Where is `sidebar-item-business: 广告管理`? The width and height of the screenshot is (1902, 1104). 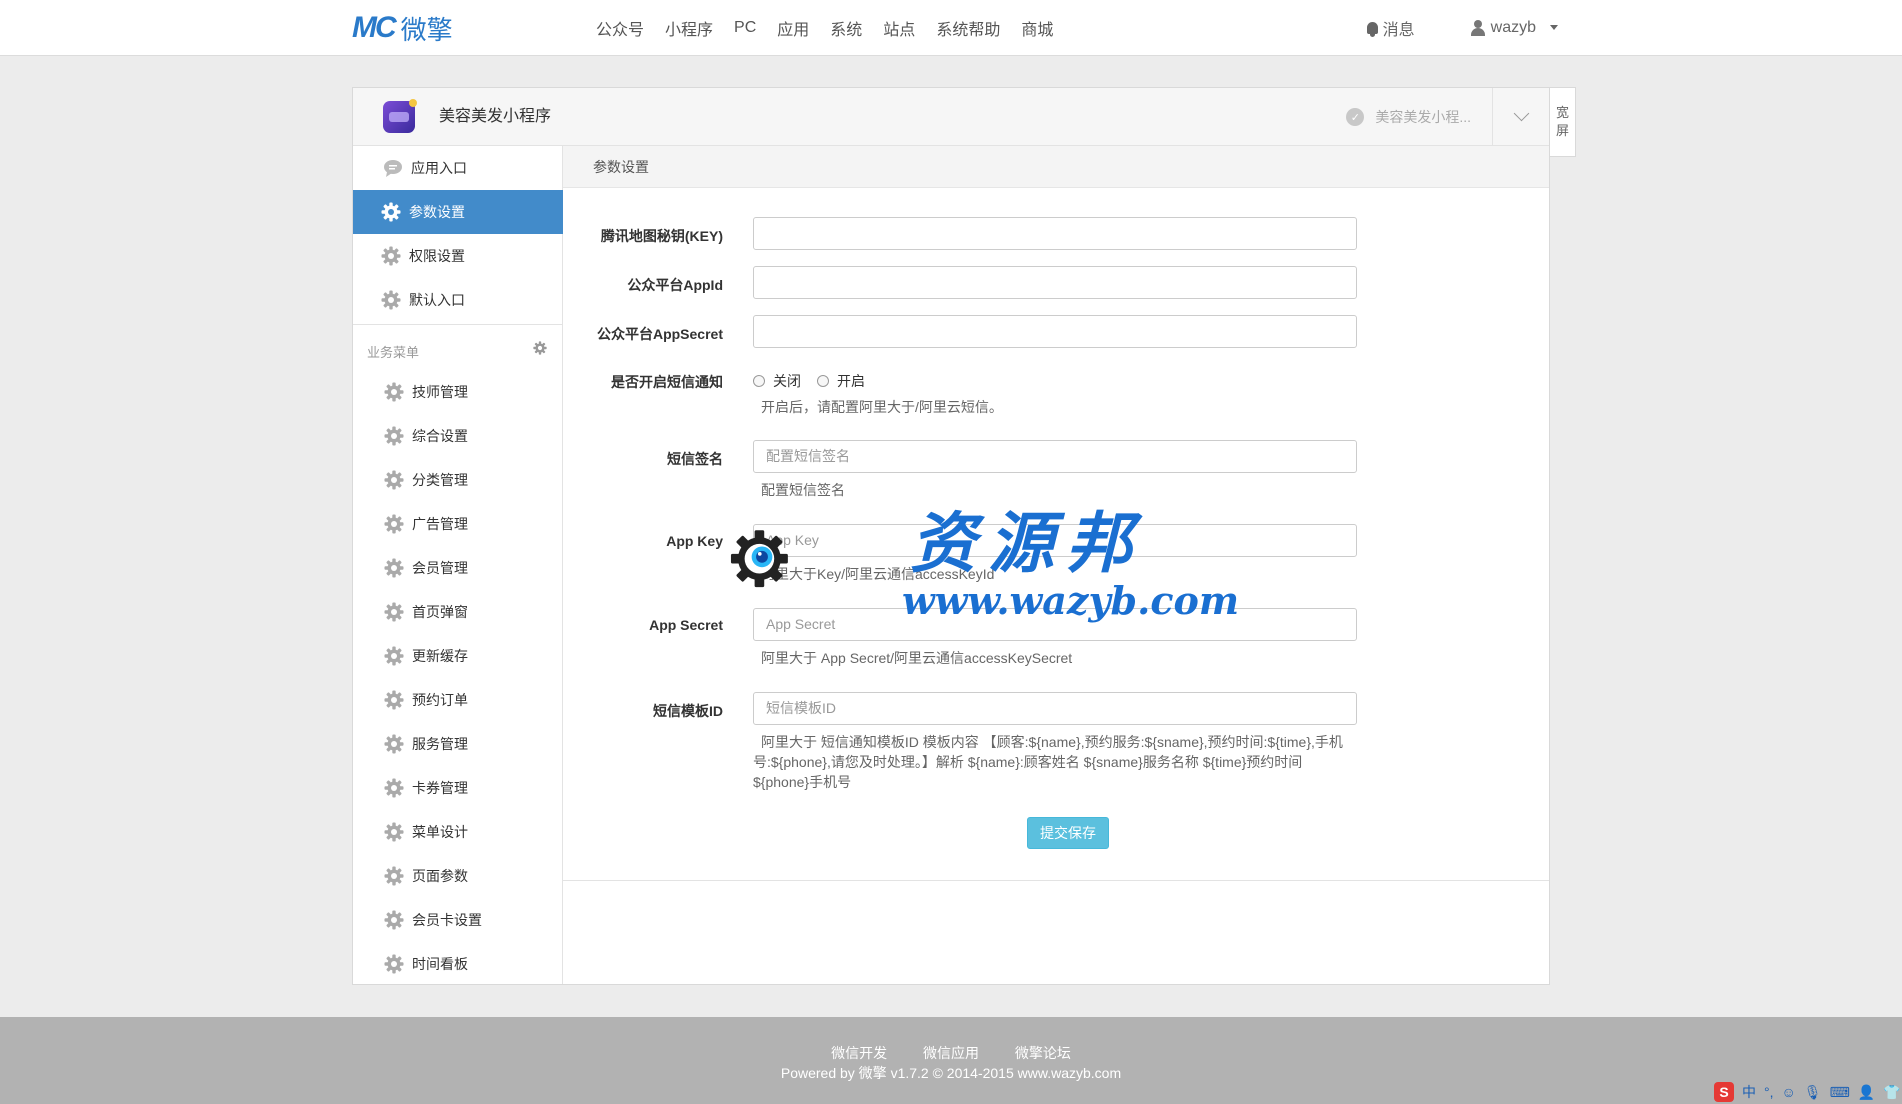 sidebar-item-business: 广告管理 is located at coordinates (458, 524).